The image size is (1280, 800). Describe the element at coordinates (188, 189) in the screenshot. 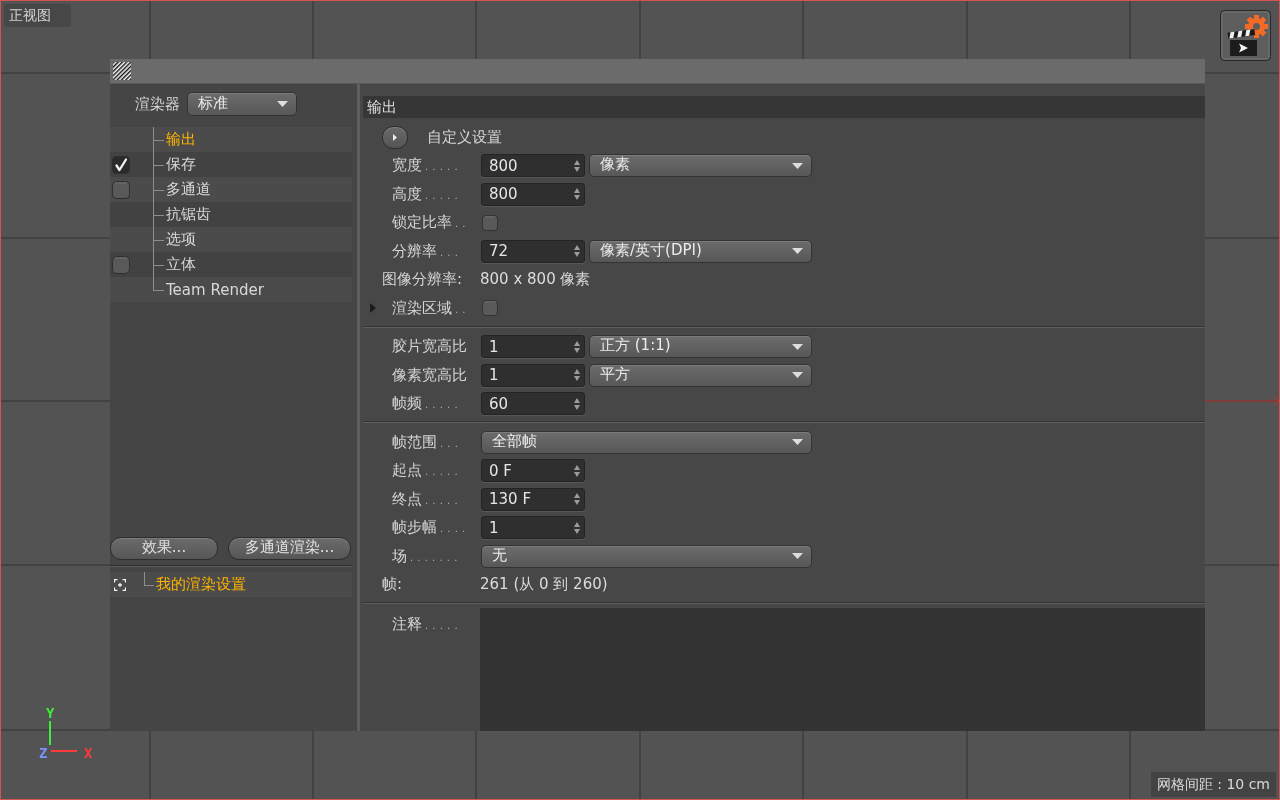

I see `tree-item: 多通道` at that location.